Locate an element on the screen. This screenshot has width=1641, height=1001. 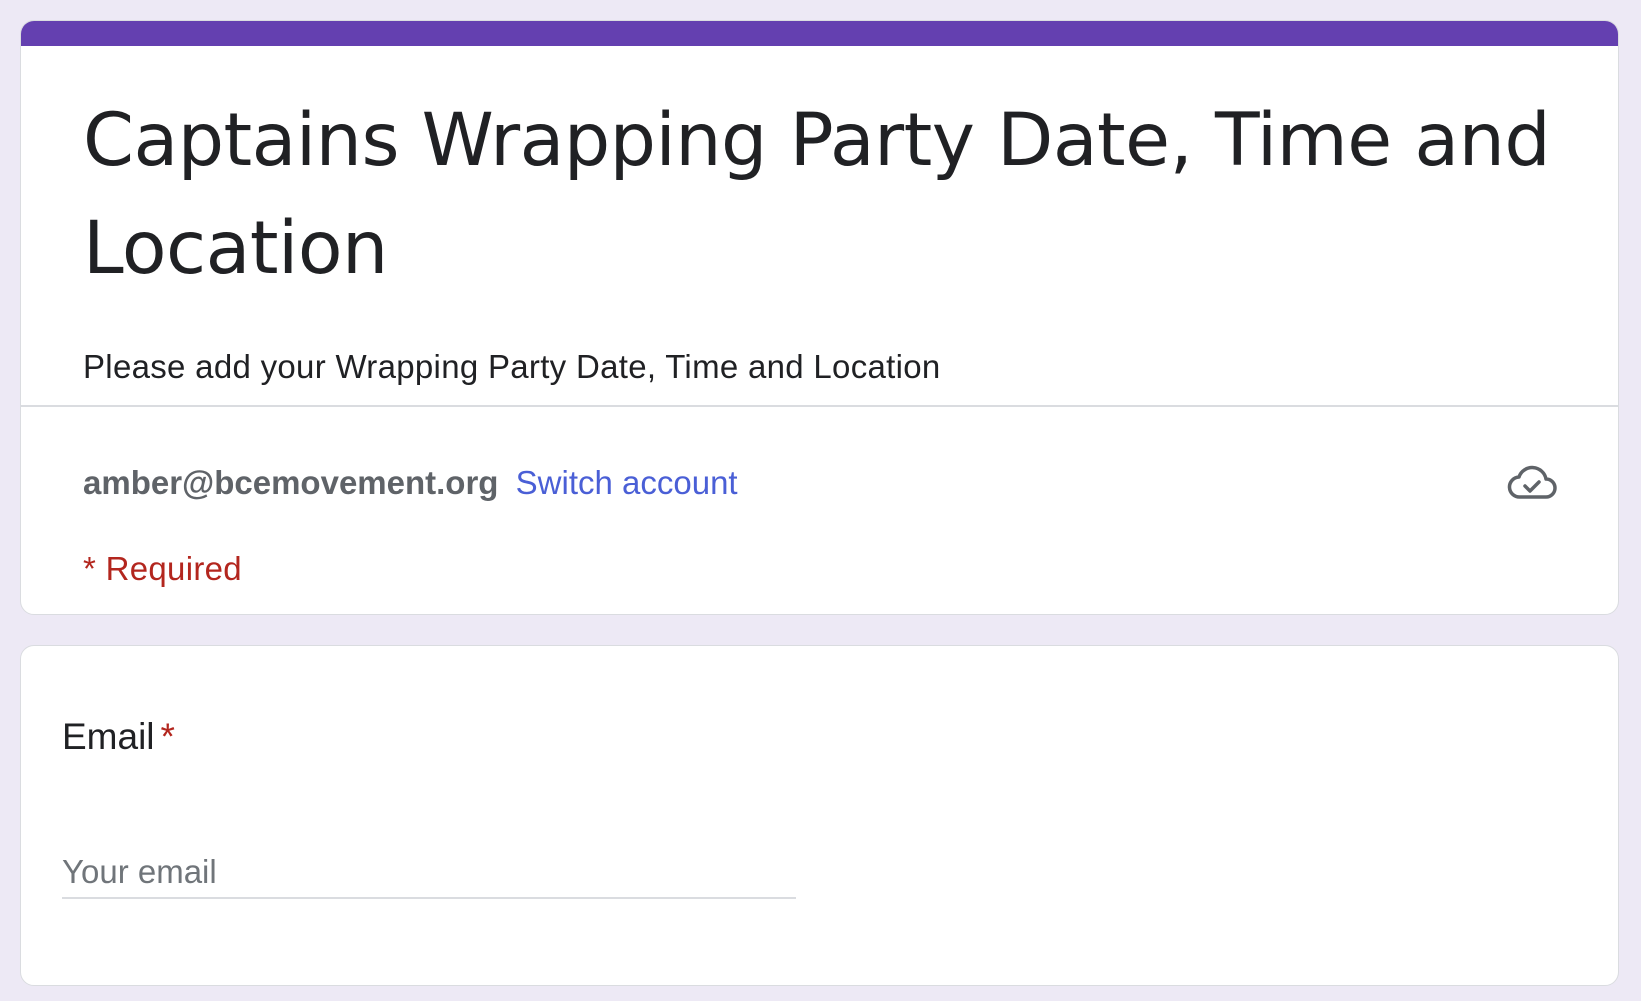
form-accent-bar is located at coordinates (819, 33).